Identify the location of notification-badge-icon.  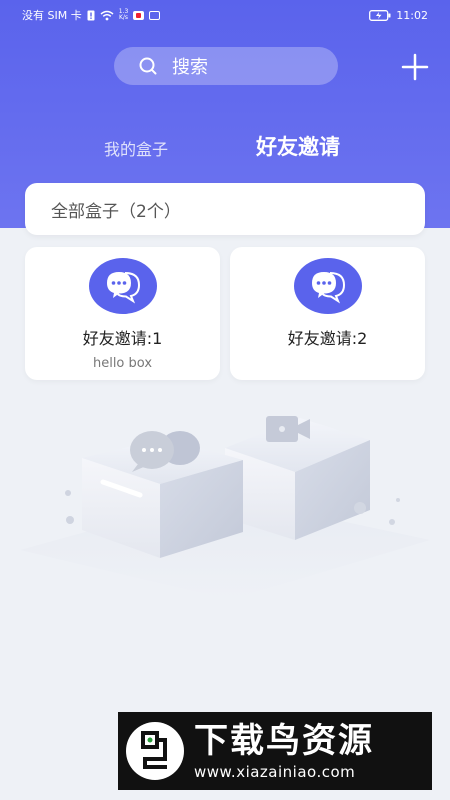
(139, 15).